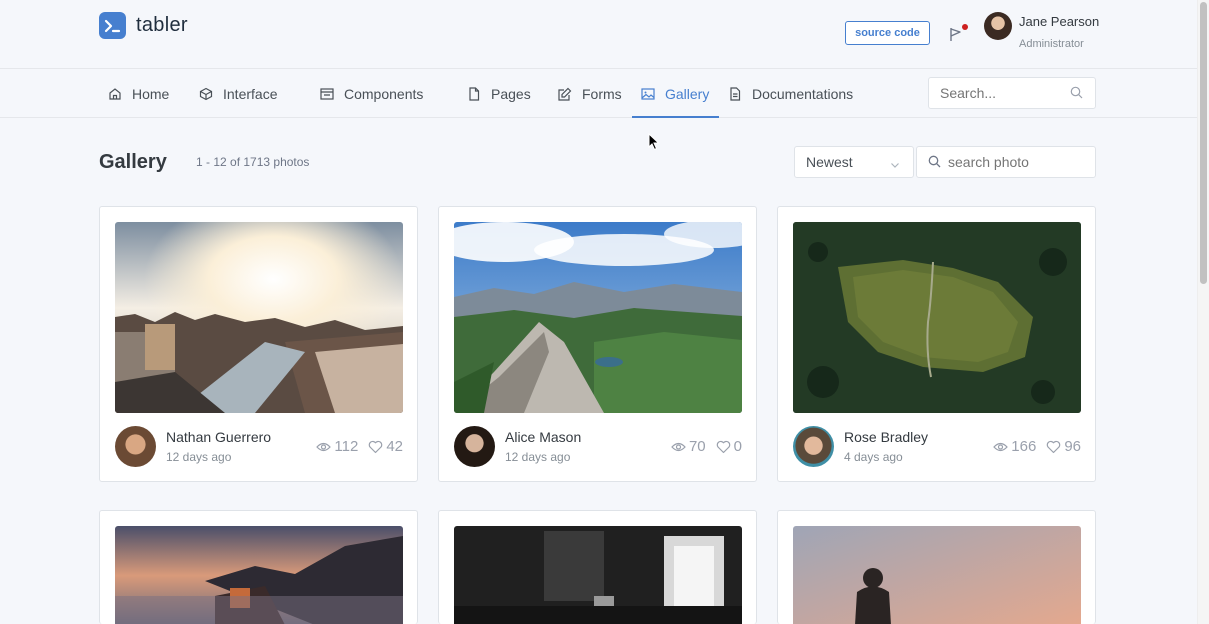 The height and width of the screenshot is (624, 1209). I want to click on author-name: Nathan Guerrero, so click(218, 437).